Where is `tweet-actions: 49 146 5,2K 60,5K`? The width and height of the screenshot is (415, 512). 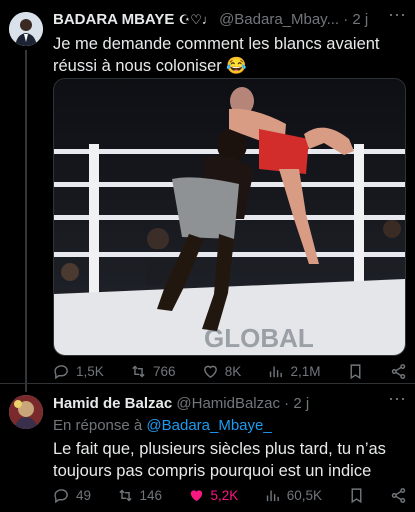
tweet-actions: 49 146 5,2K 60,5K is located at coordinates (230, 495).